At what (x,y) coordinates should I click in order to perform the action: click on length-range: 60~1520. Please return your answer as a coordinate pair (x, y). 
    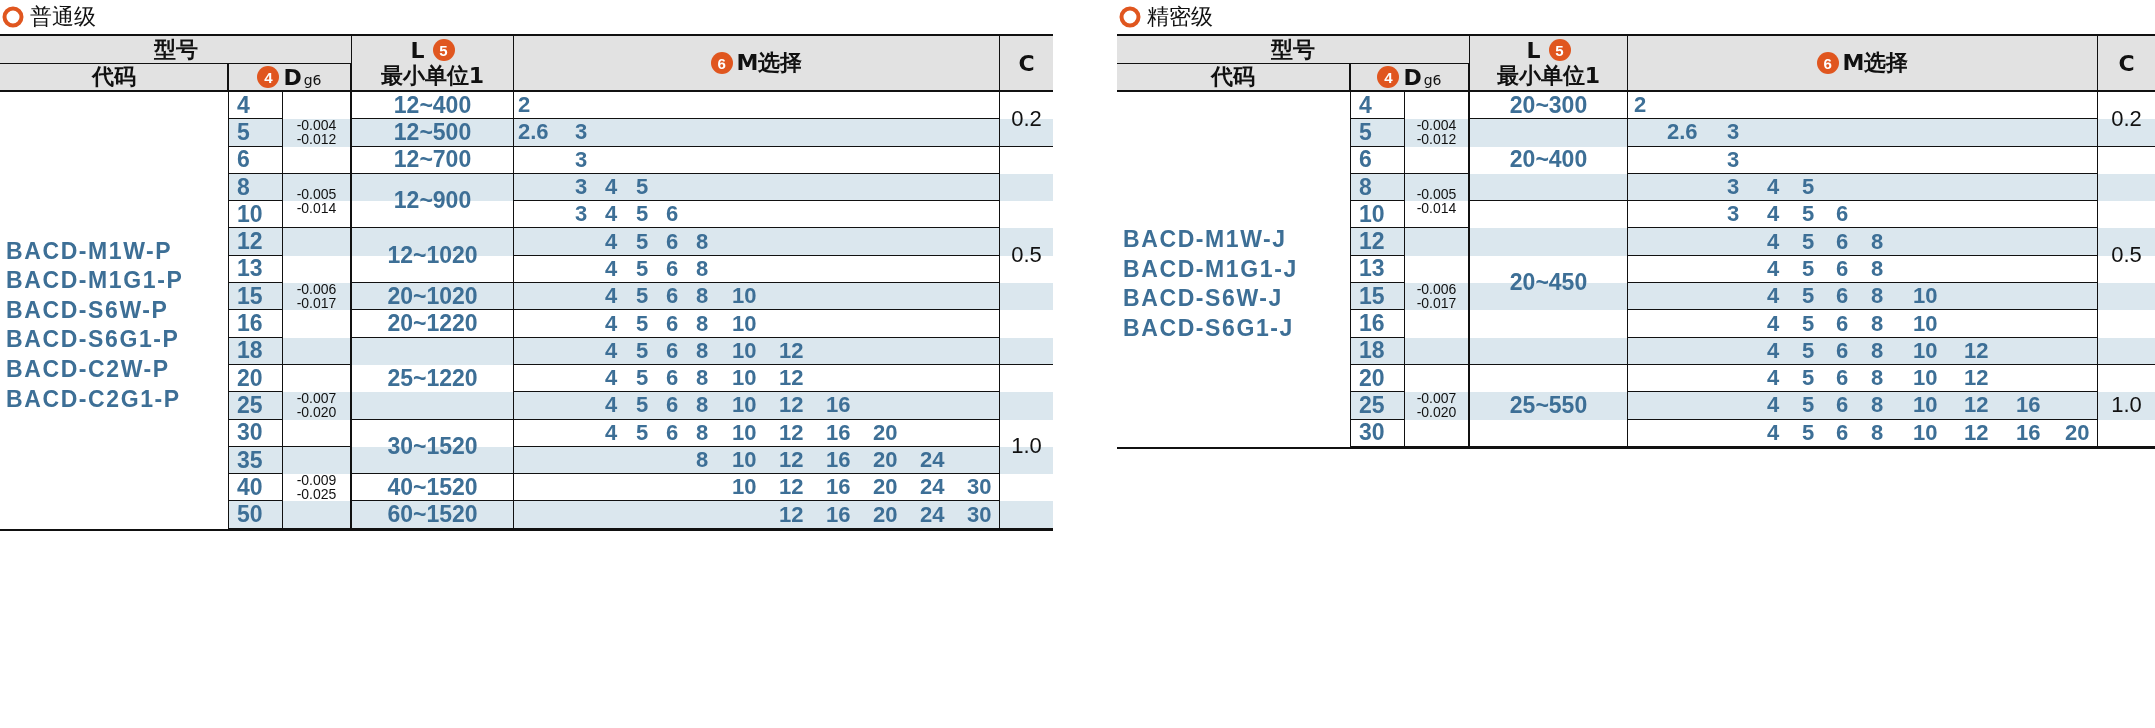
    Looking at the image, I should click on (432, 515).